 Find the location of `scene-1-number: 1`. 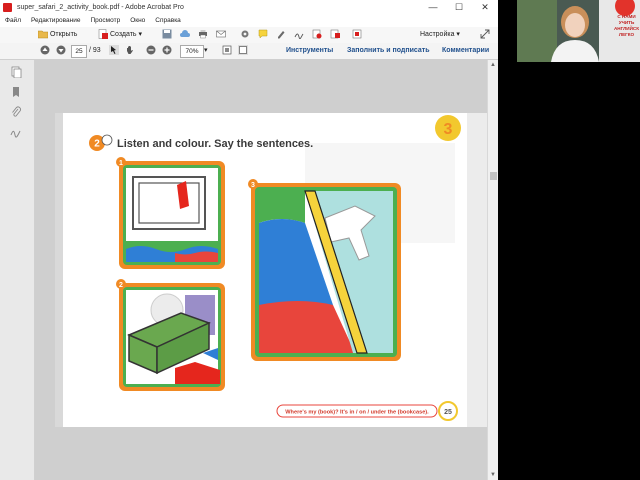

scene-1-number: 1 is located at coordinates (121, 163).